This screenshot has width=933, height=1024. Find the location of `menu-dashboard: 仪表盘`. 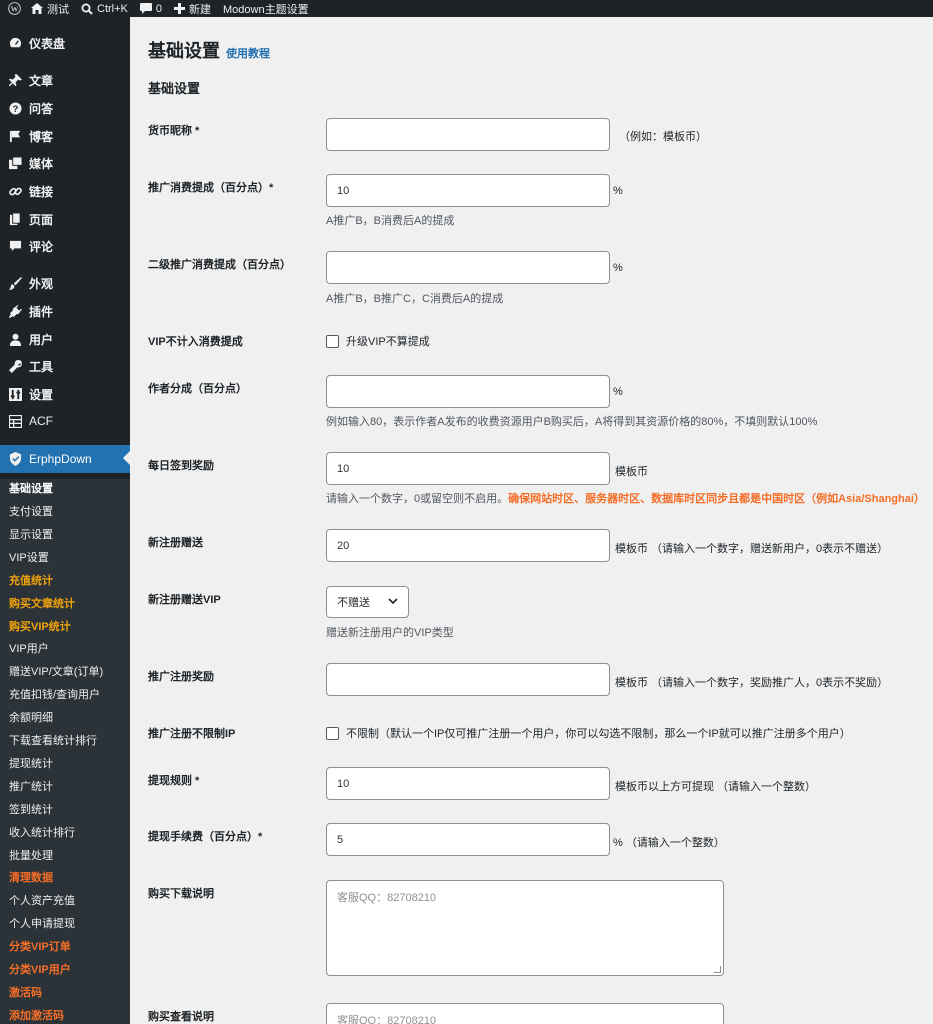

menu-dashboard: 仪表盘 is located at coordinates (65, 43).